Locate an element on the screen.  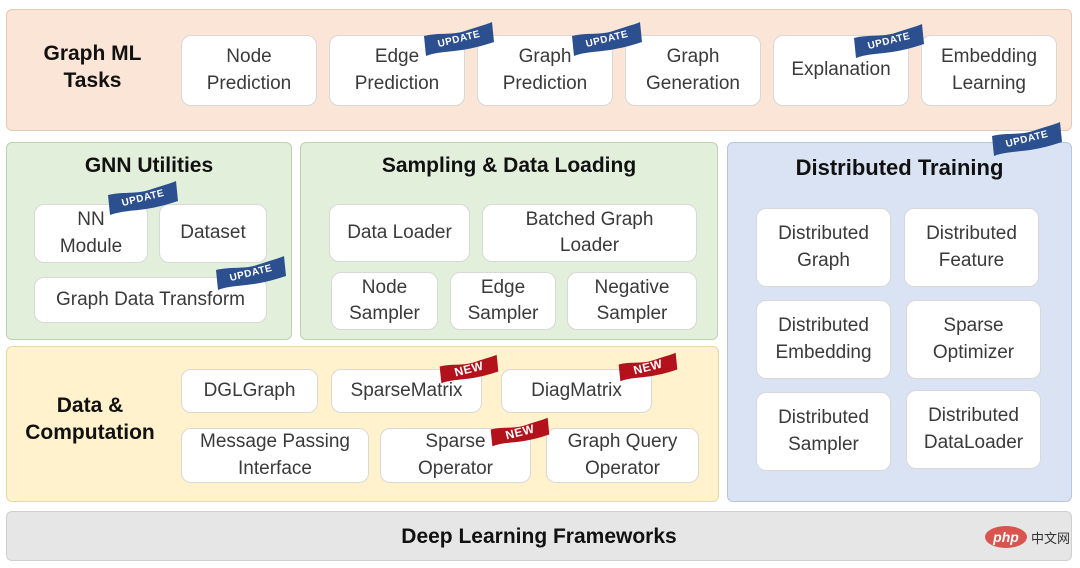
dist-graph: Distributed Graph is located at coordinates (823, 247).